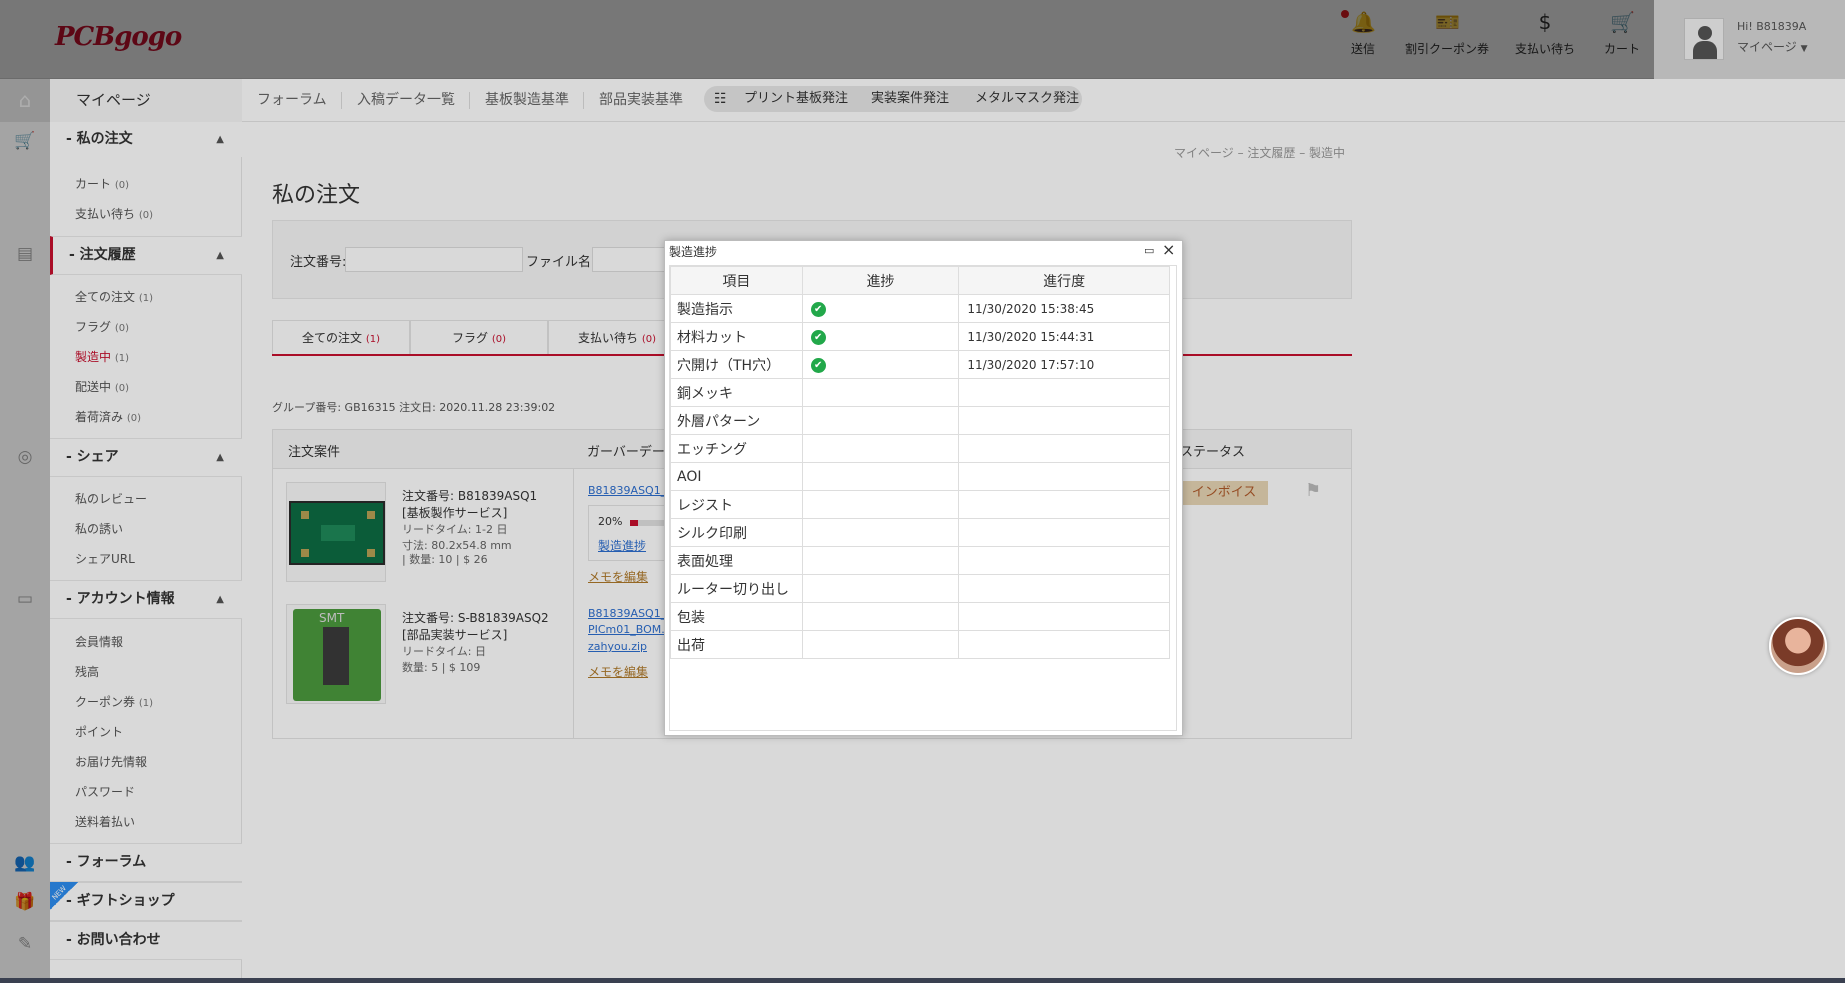 The height and width of the screenshot is (983, 1845). I want to click on forum-strip-icon: 👥, so click(25, 863).